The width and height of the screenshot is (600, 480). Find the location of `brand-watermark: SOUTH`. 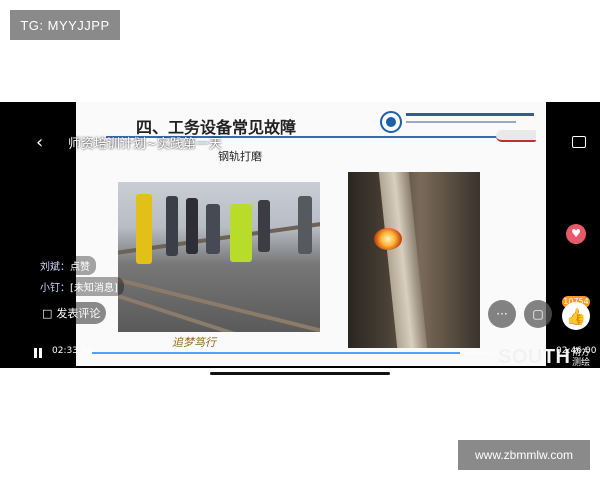

brand-watermark: SOUTH is located at coordinates (534, 357).